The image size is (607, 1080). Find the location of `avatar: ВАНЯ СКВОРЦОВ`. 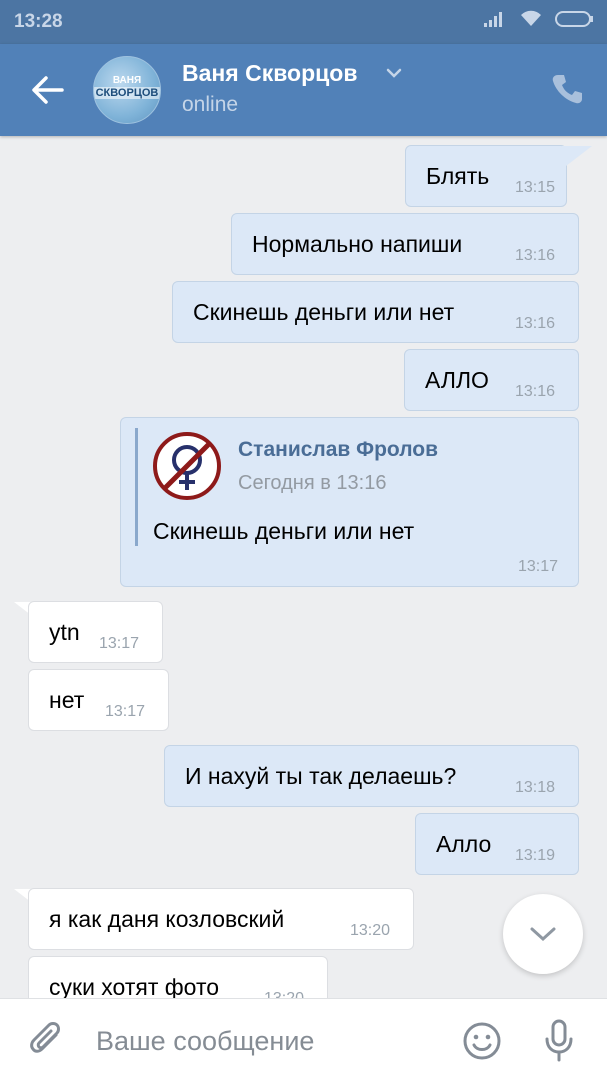

avatar: ВАНЯ СКВОРЦОВ is located at coordinates (127, 90).